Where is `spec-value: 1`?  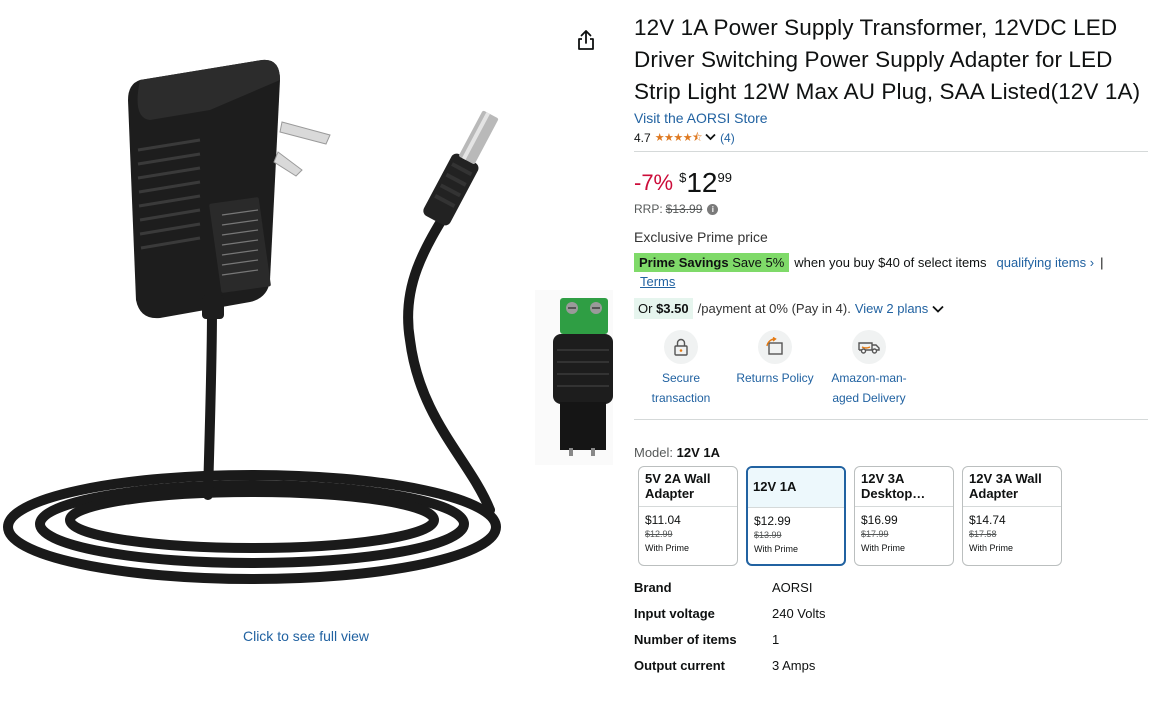
spec-value: 1 is located at coordinates (776, 639).